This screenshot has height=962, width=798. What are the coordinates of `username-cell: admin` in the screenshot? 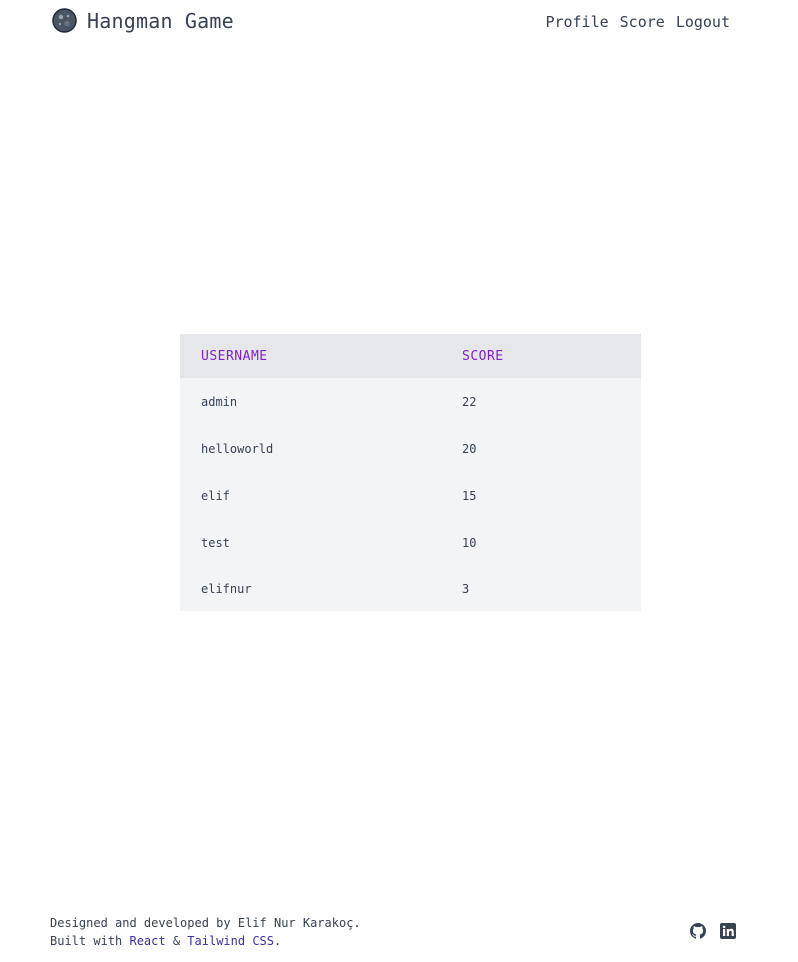 It's located at (219, 401).